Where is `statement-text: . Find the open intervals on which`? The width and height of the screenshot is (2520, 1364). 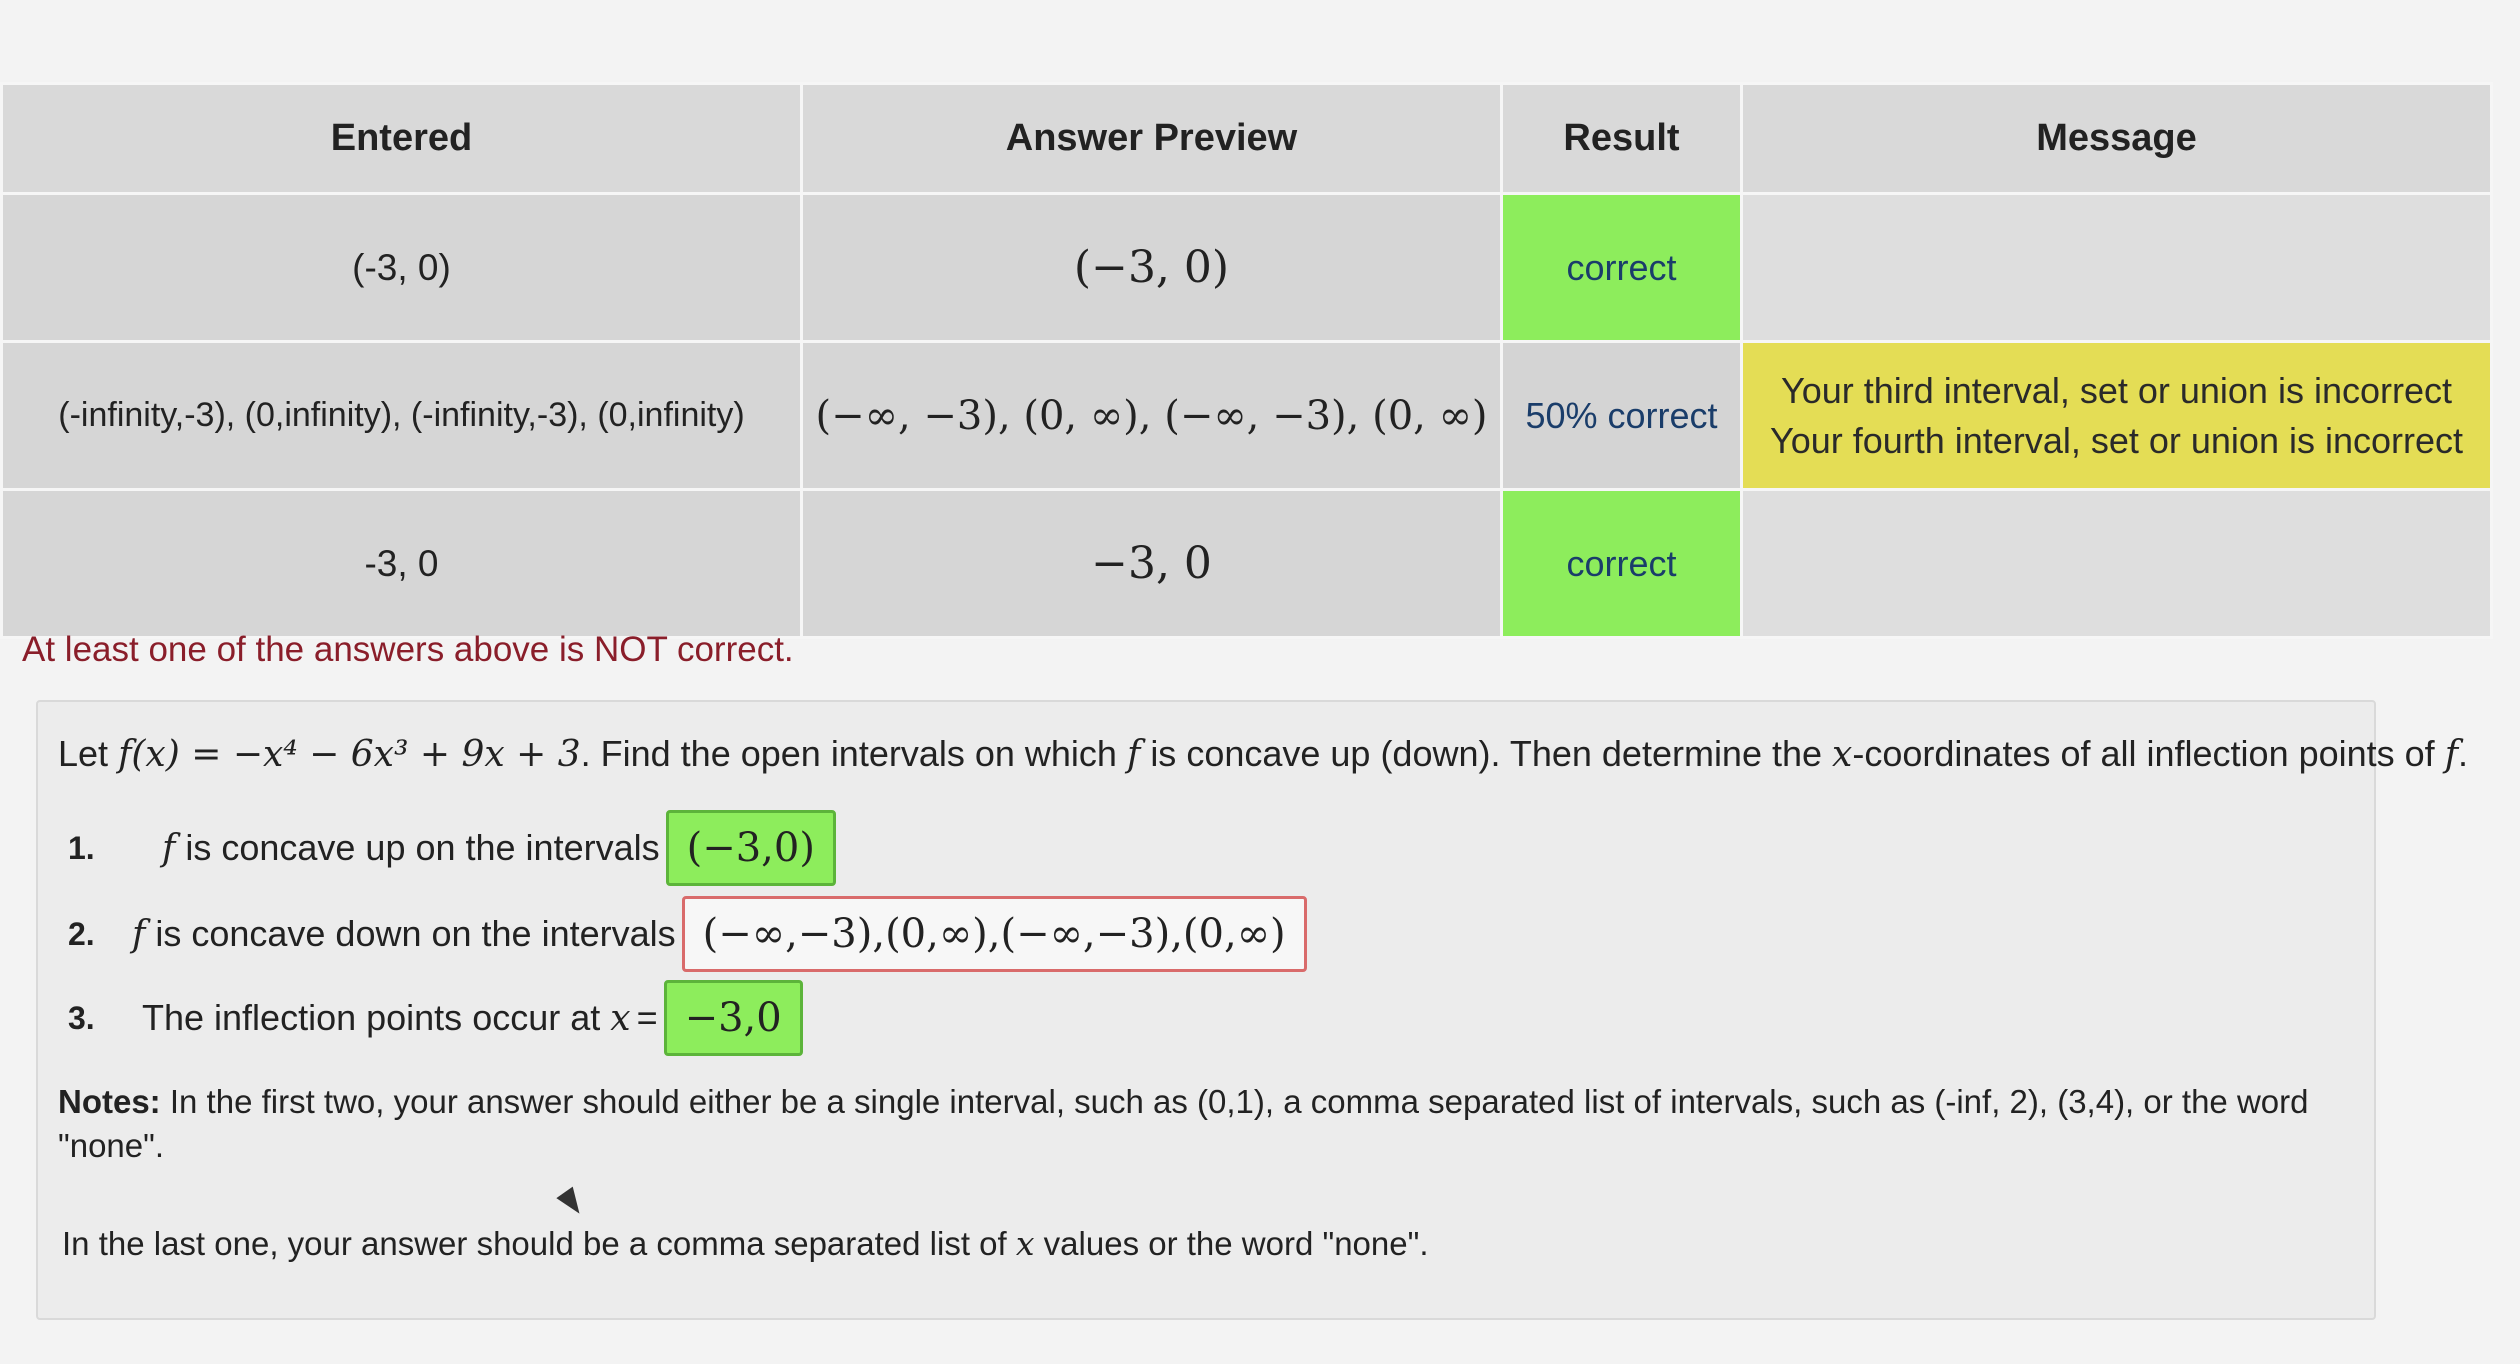 statement-text: . Find the open intervals on which is located at coordinates (848, 753).